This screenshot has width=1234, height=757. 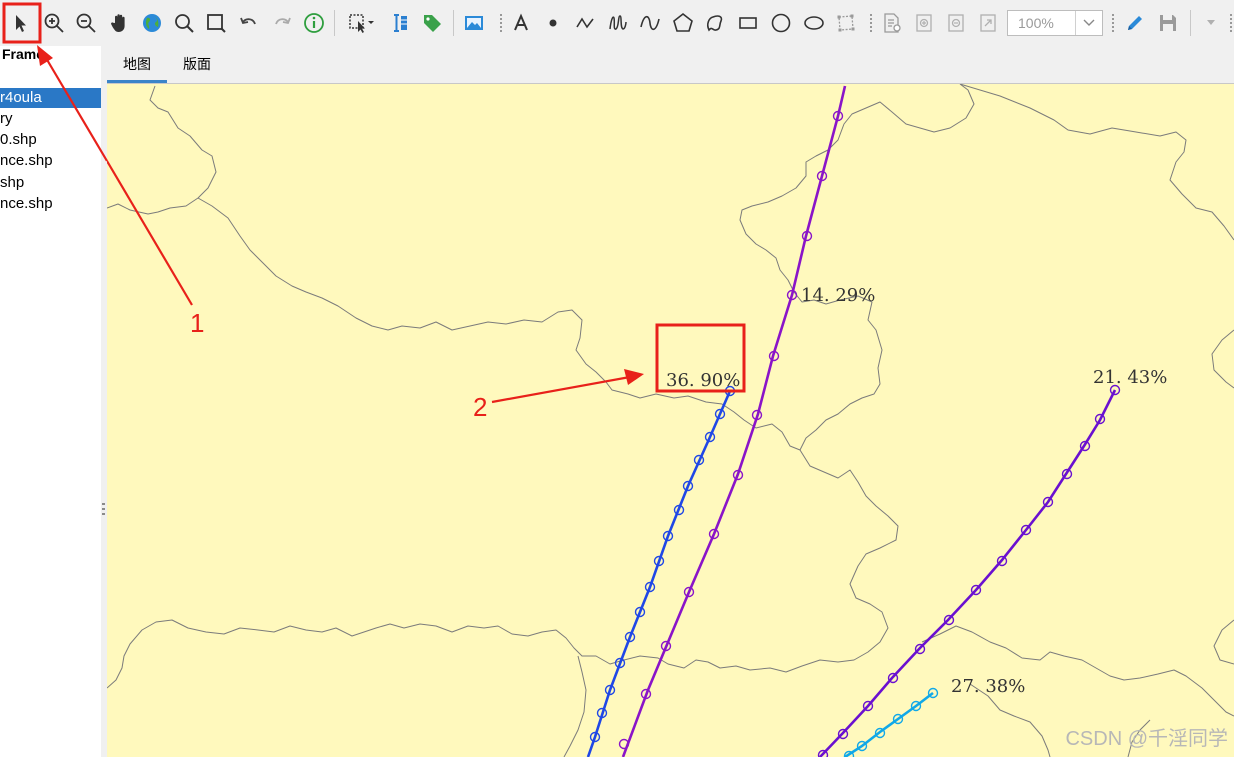 I want to click on point-icon, so click(x=553, y=23).